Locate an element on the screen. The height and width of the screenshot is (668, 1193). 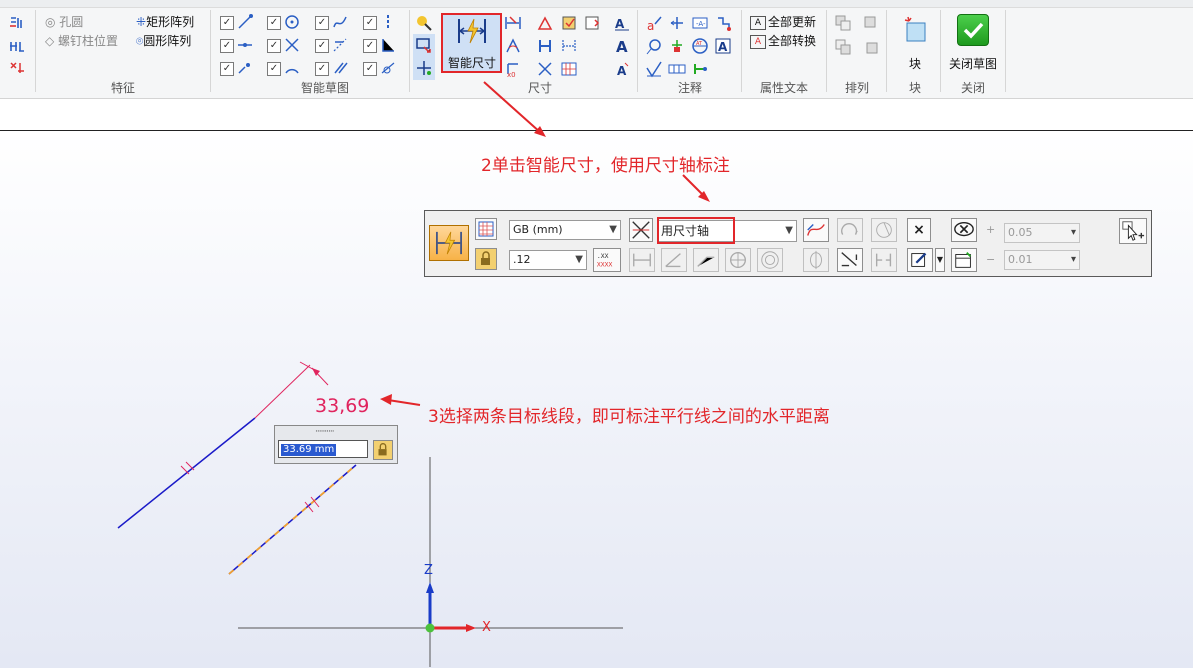
grip-handle: ·········· is located at coordinates (325, 432).